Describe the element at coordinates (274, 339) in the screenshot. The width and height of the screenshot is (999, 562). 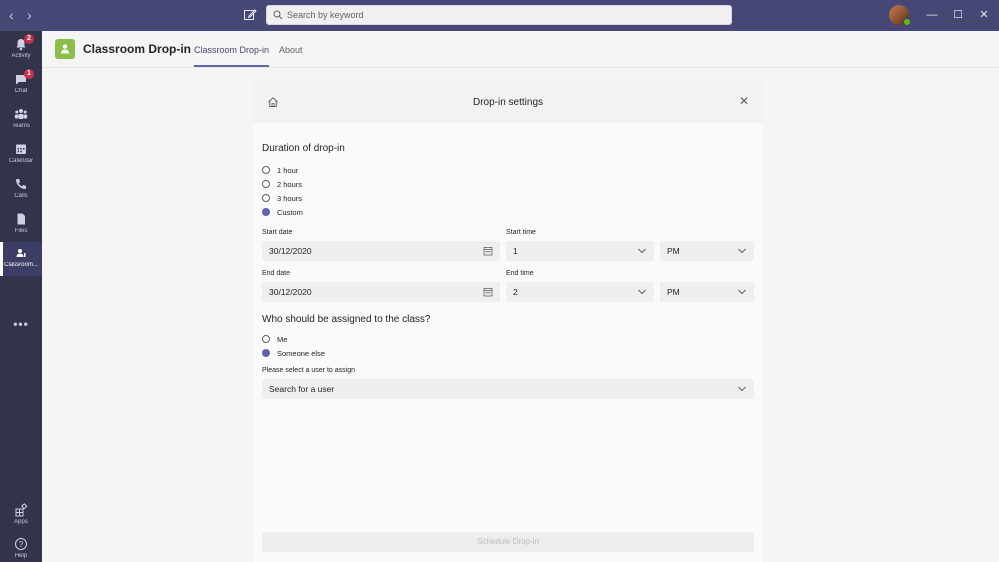
I see `radio-me: Me` at that location.